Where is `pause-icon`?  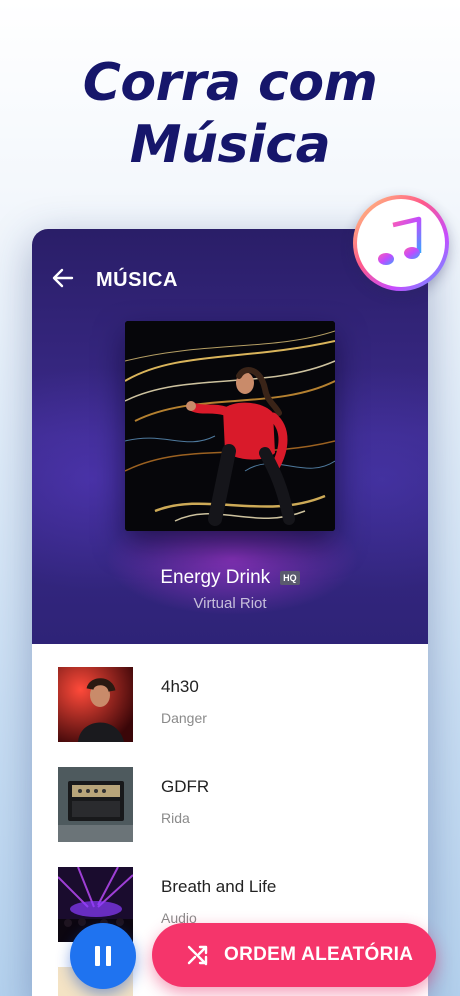
pause-icon is located at coordinates (97, 956).